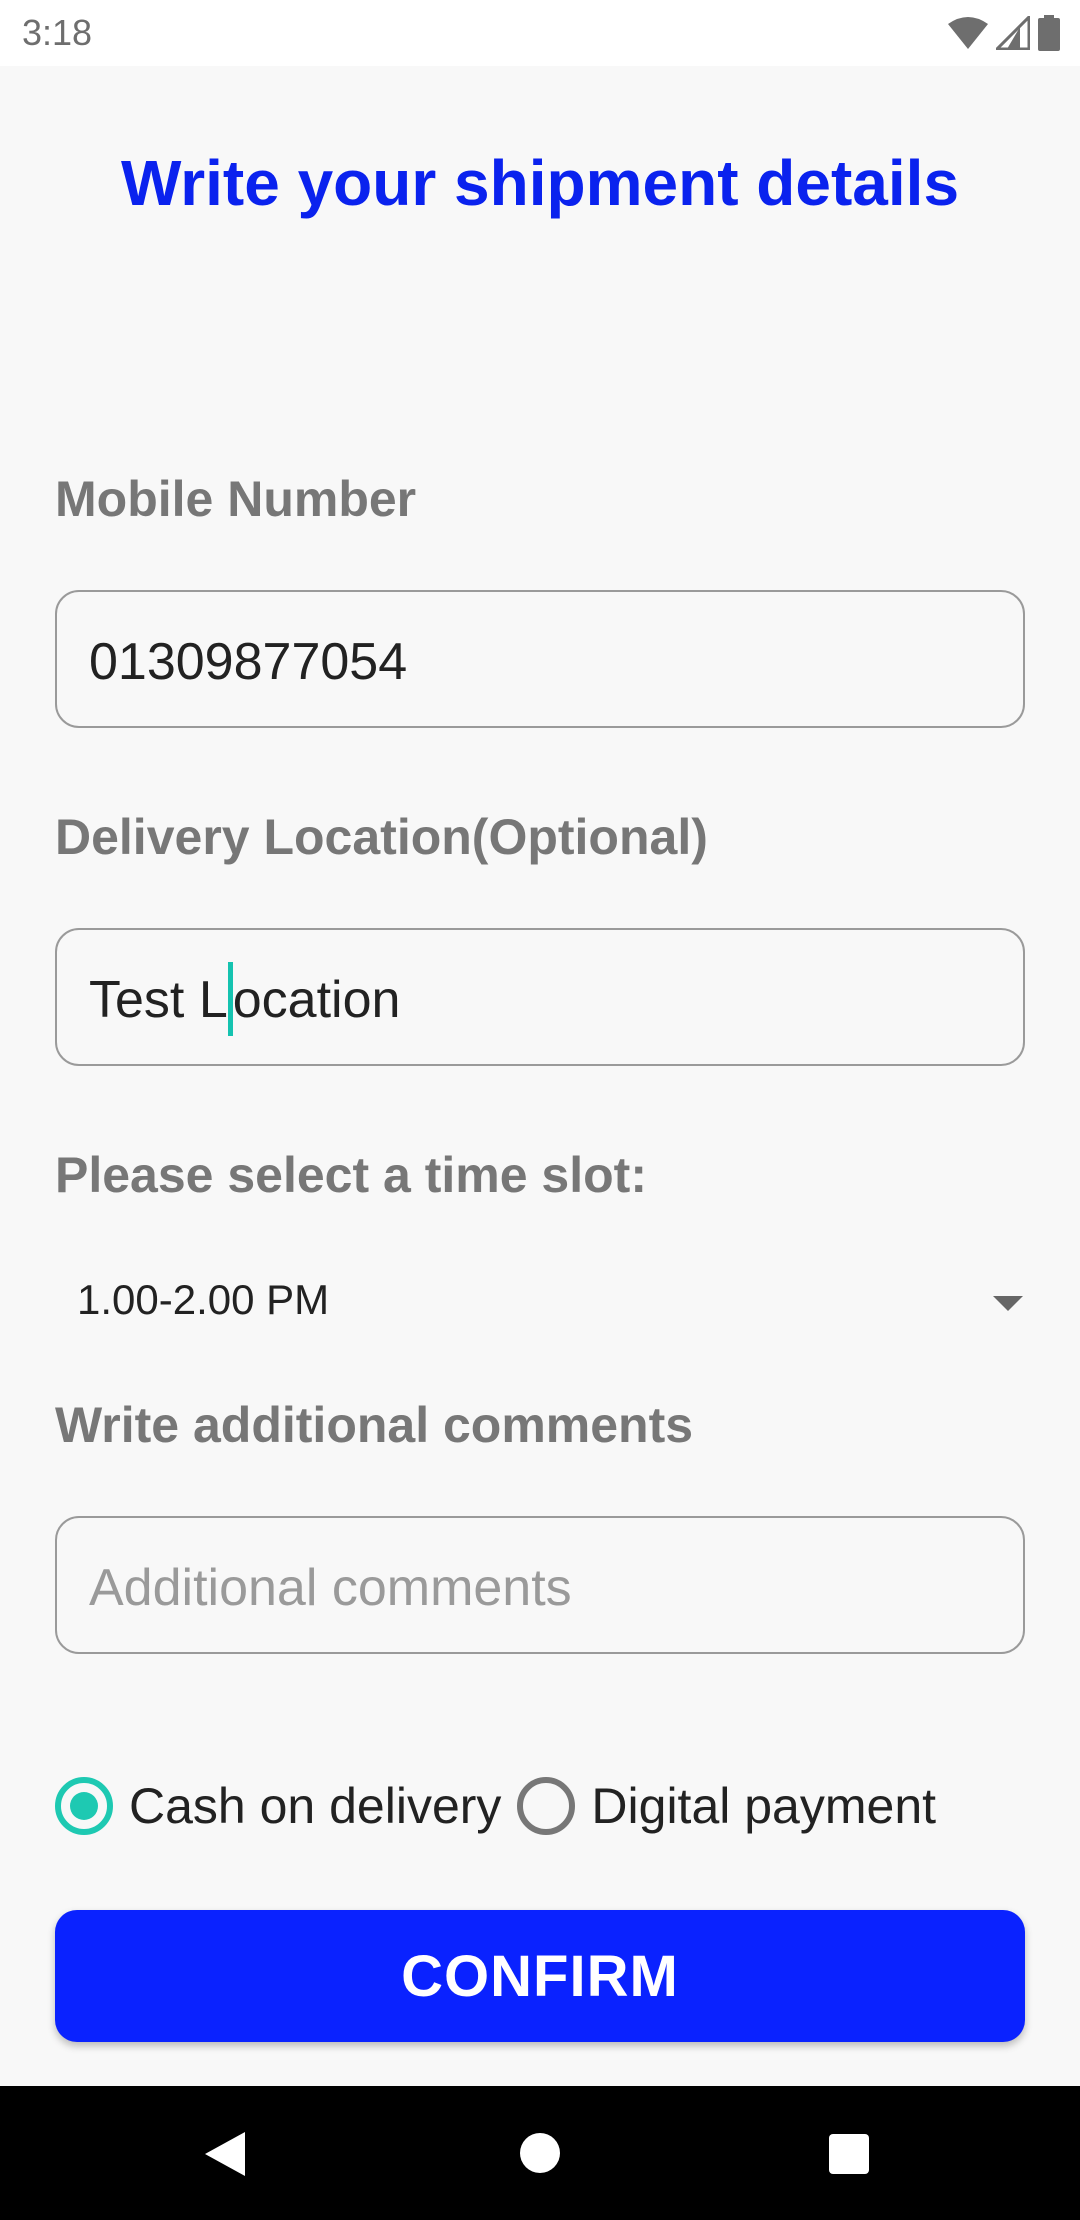 The height and width of the screenshot is (2220, 1080). Describe the element at coordinates (374, 1425) in the screenshot. I see `comments-label: Write additional comments` at that location.